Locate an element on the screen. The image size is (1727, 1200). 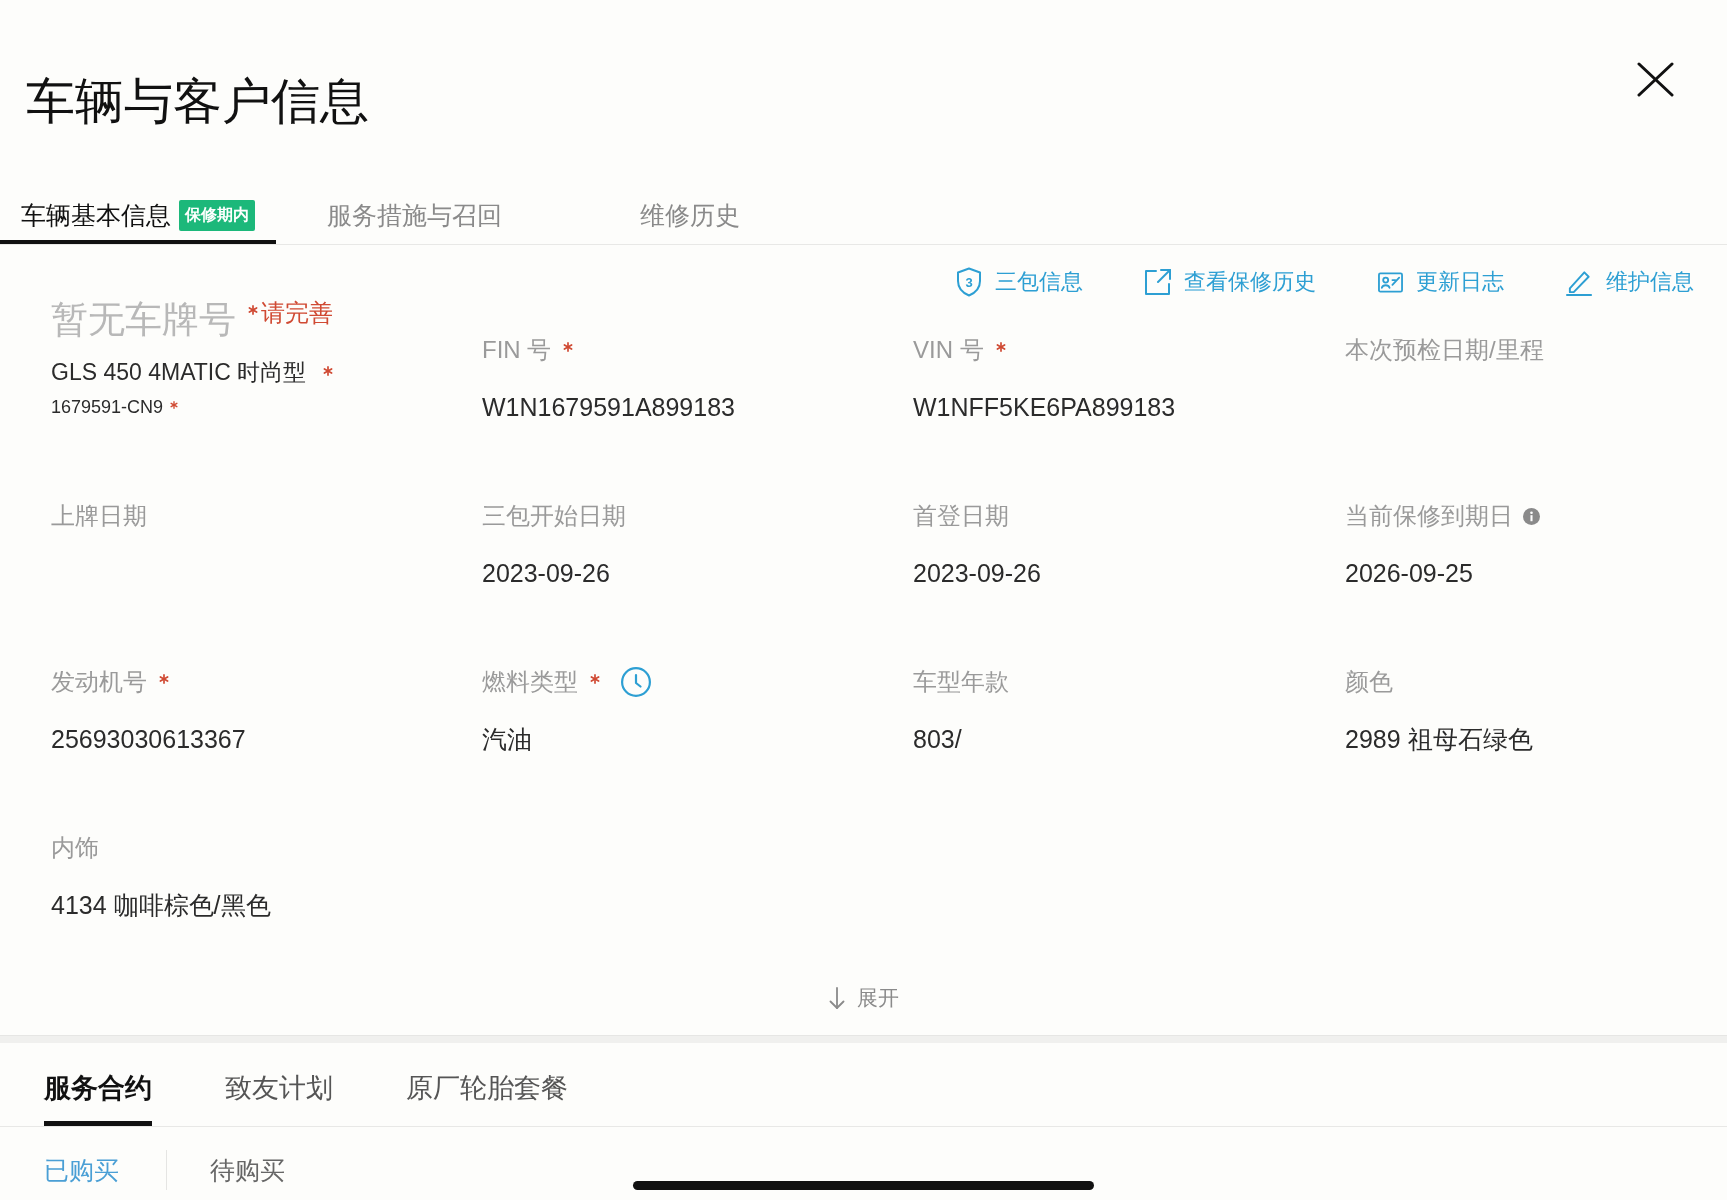
field-label: VIN 号 is located at coordinates (948, 350).